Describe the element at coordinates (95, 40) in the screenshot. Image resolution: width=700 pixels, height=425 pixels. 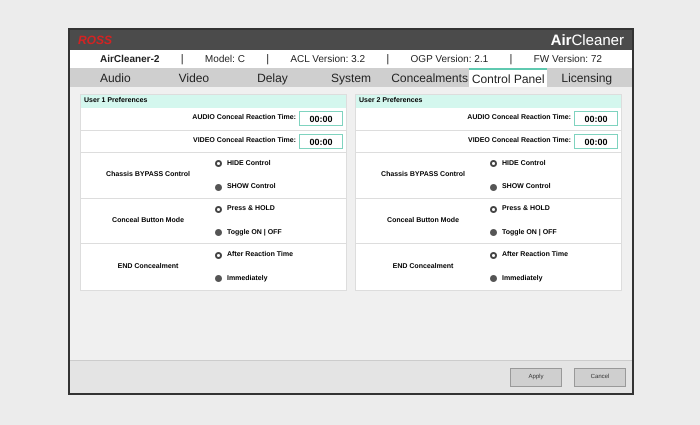
I see `logo: ROSS` at that location.